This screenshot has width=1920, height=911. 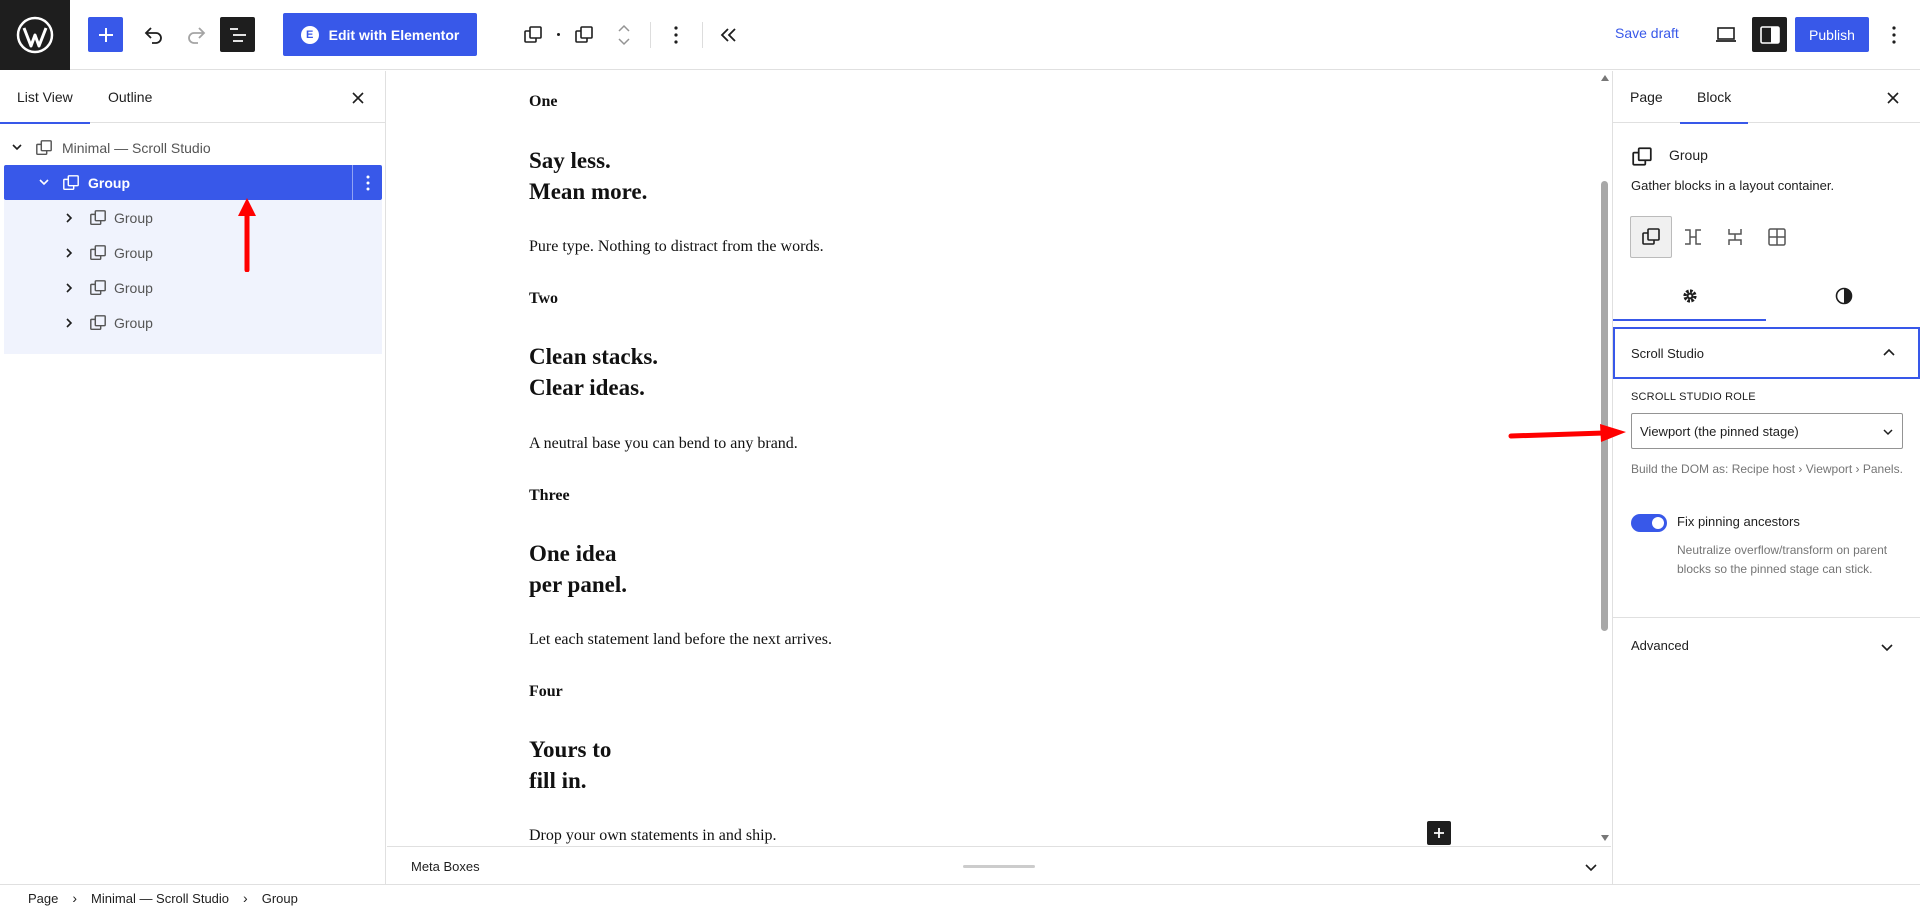 I want to click on panel-label: One, so click(x=543, y=102).